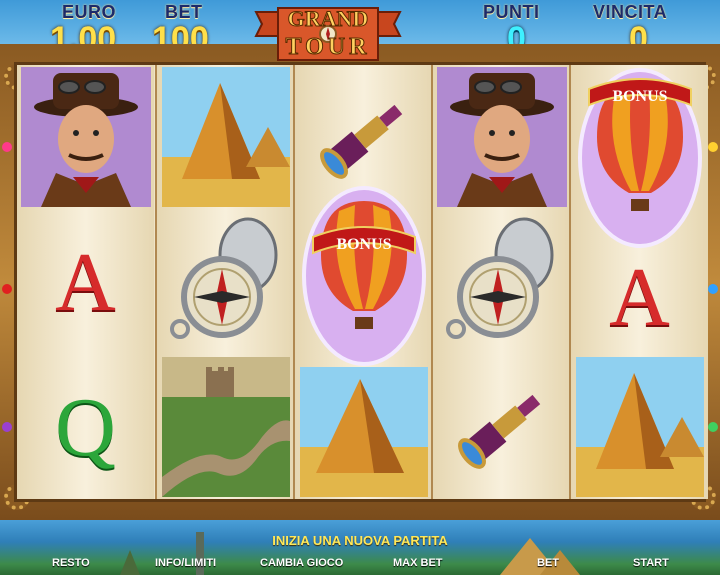  I want to click on logo-line1: GRAND, so click(328, 18).